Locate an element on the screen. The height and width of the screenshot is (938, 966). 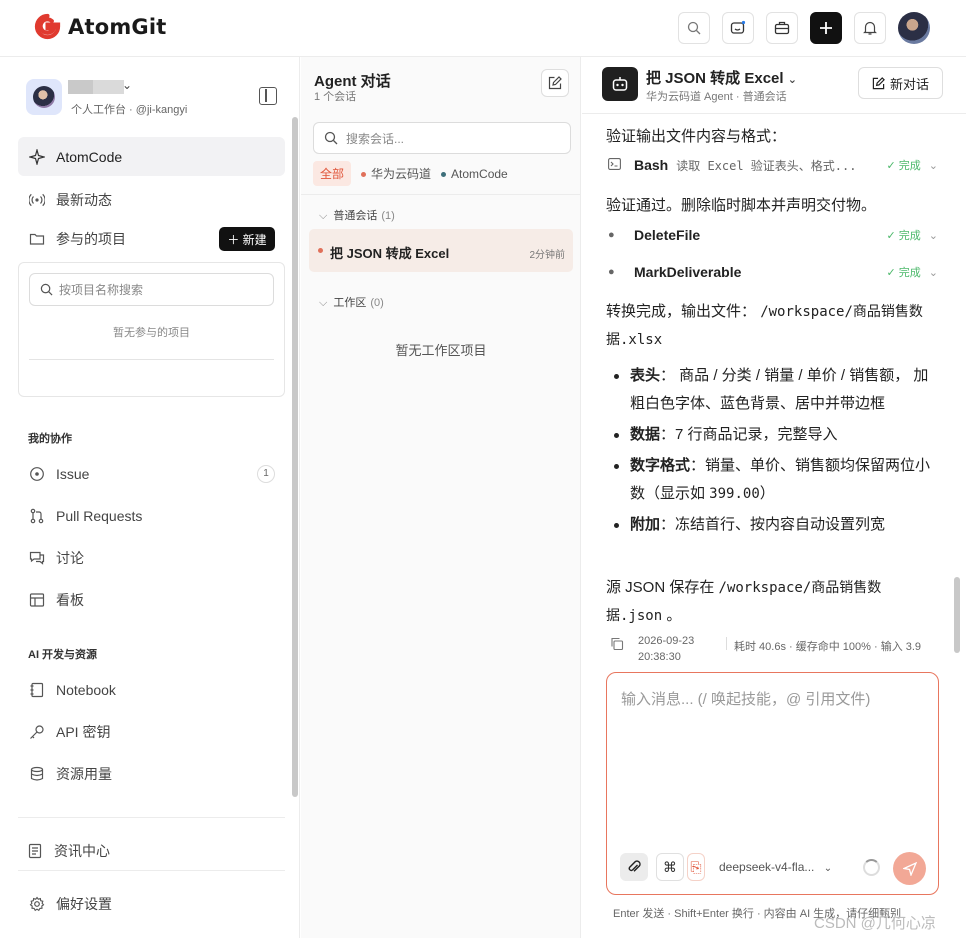
watermark: CSDN @几何心凉 is located at coordinates (875, 923).